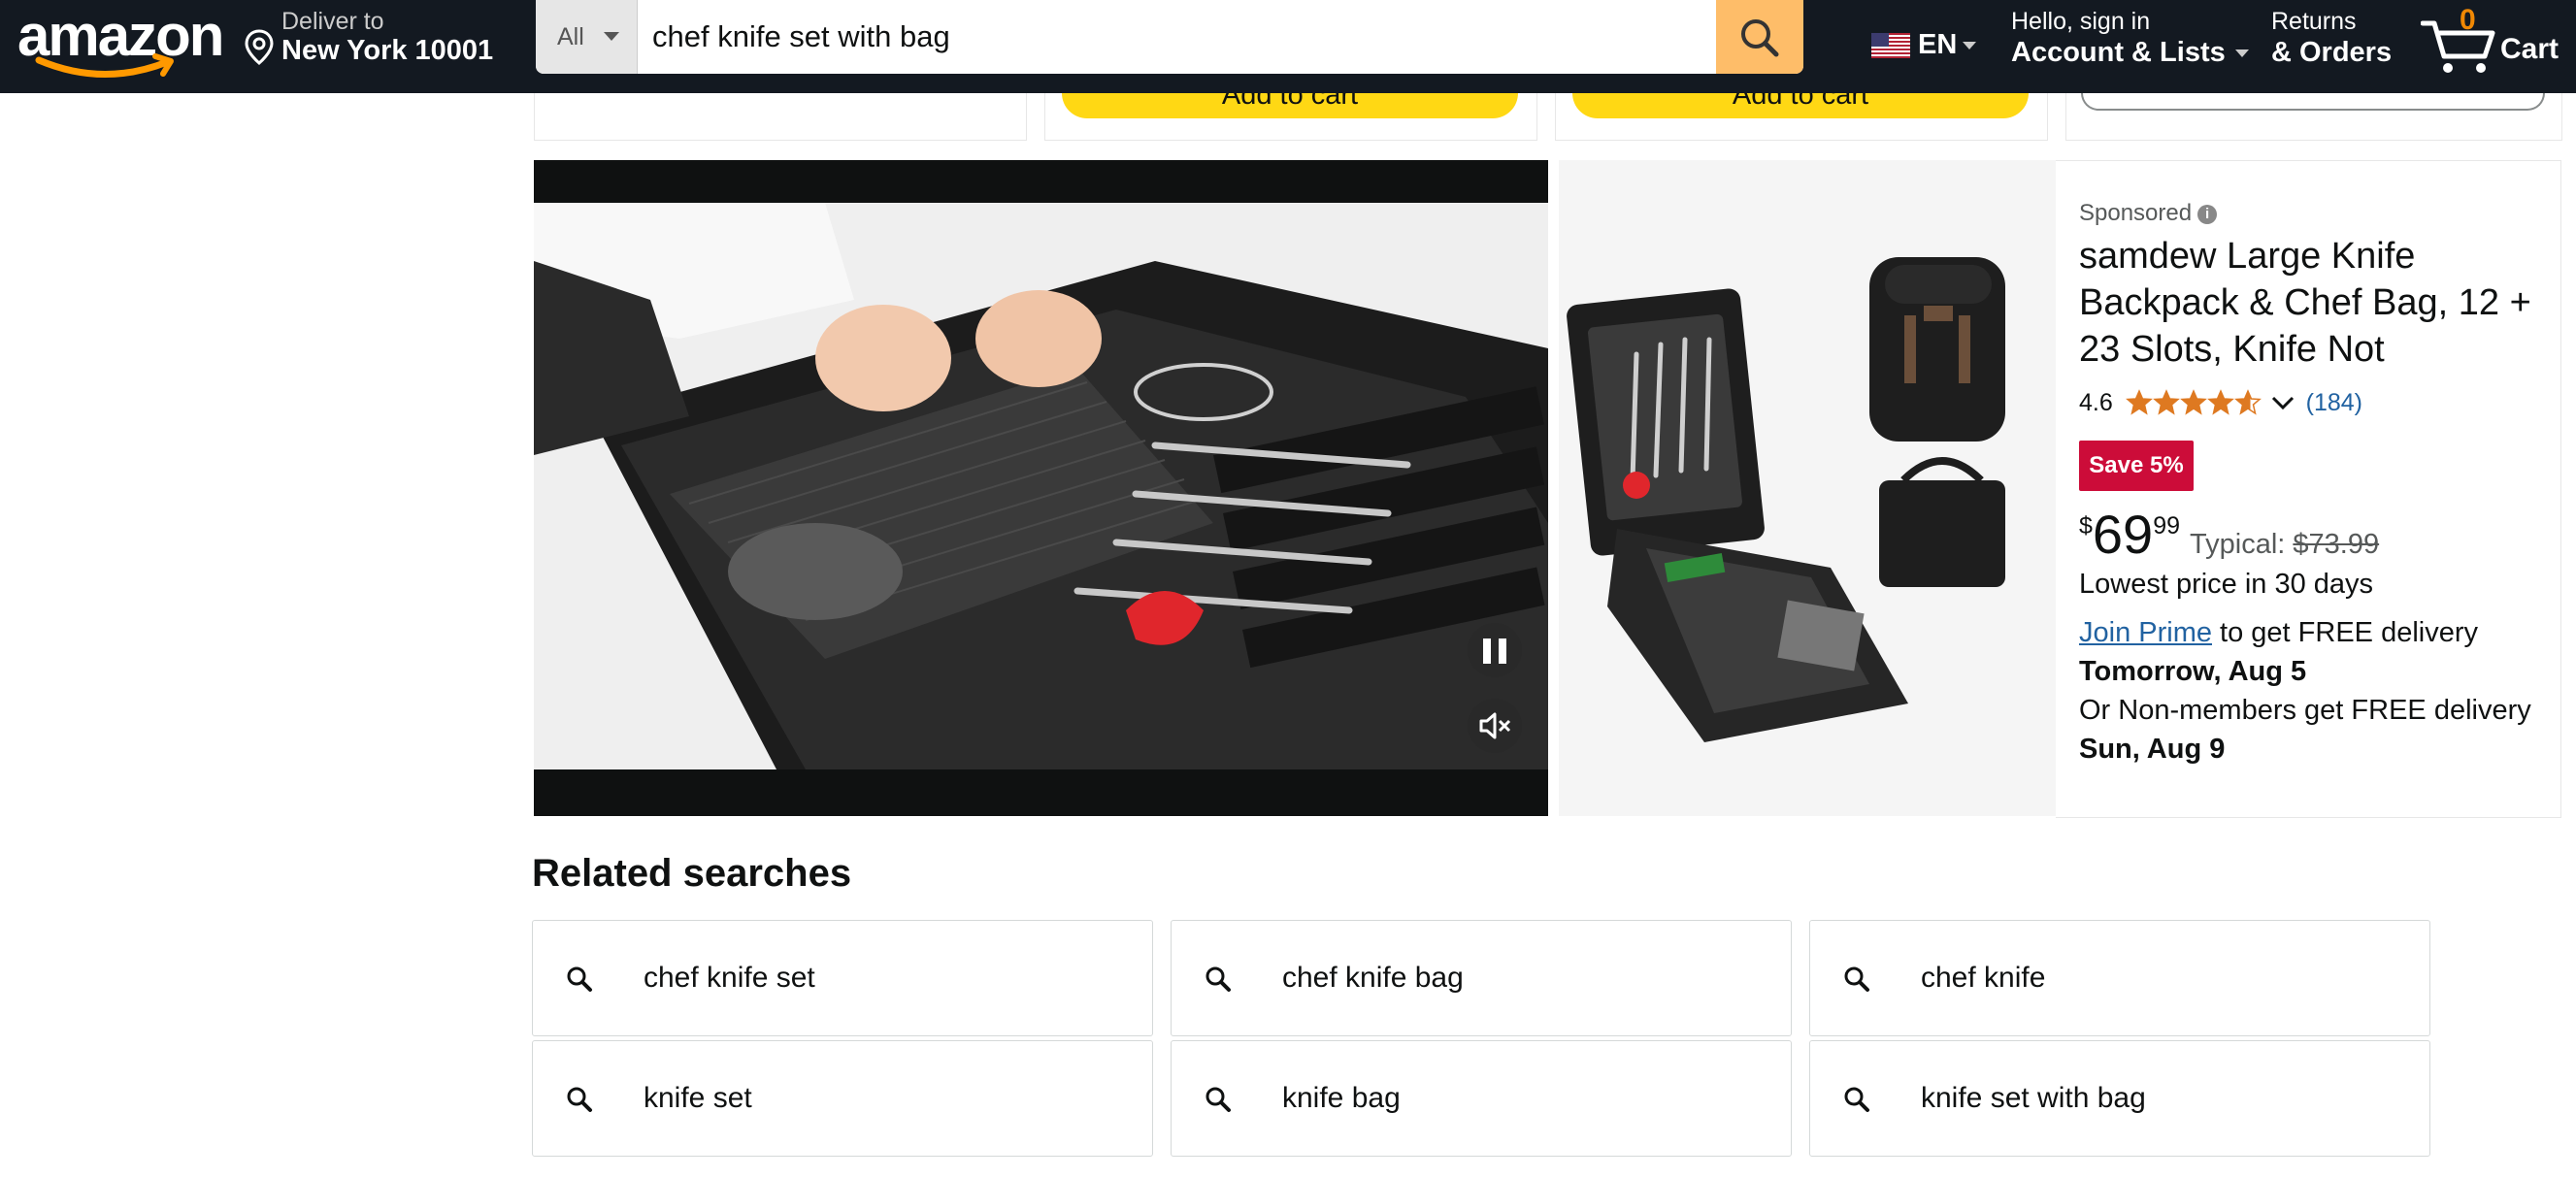 The width and height of the screenshot is (2576, 1178). Describe the element at coordinates (388, 50) in the screenshot. I see `deliver-location-text: New York 10001` at that location.